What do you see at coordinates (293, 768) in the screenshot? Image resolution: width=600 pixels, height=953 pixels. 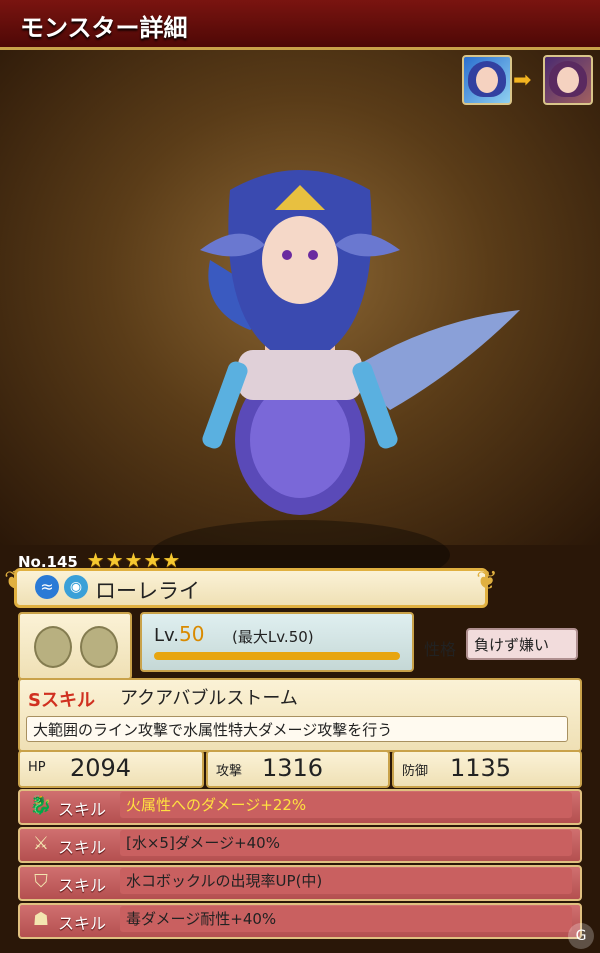 I see `attack-value: 1316` at bounding box center [293, 768].